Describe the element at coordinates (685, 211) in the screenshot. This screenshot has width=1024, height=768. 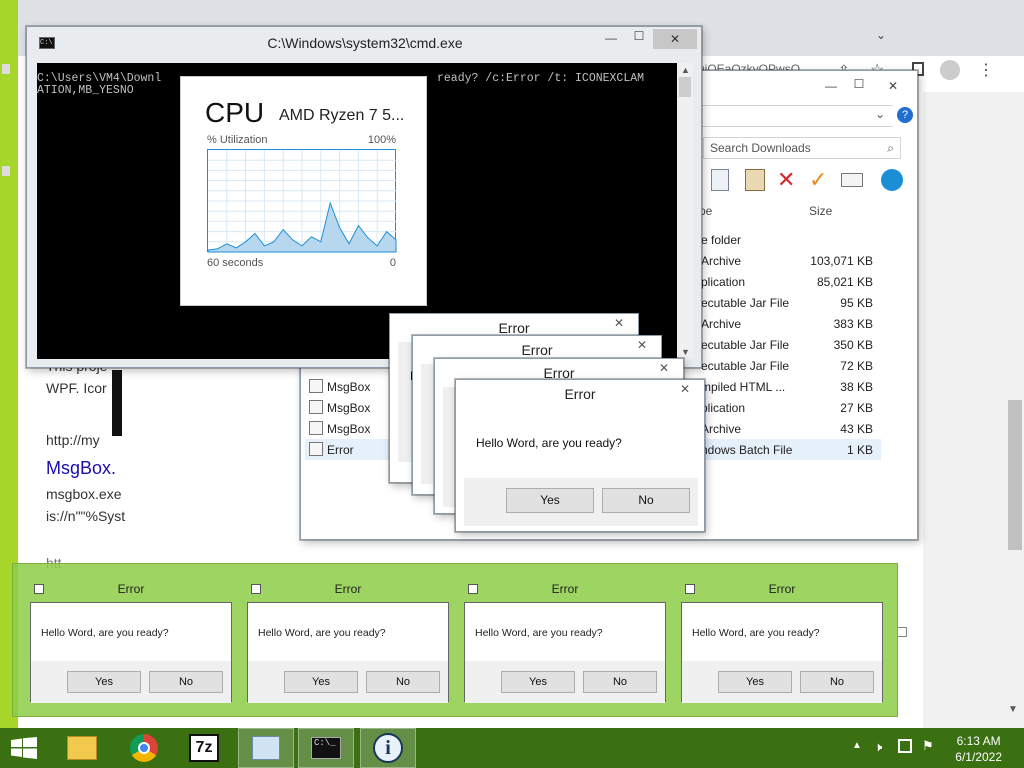
I see `cmd-scrollbar: ▲ ▼` at that location.